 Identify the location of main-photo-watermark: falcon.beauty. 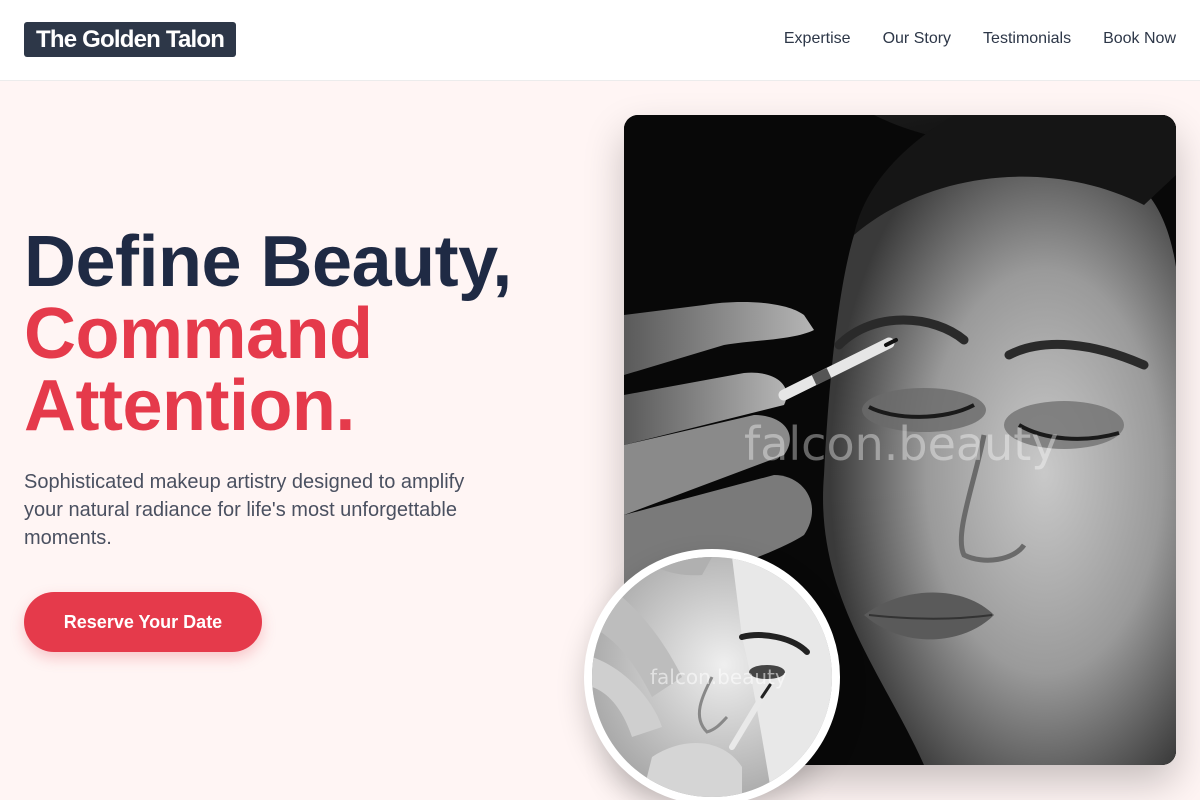
(901, 444).